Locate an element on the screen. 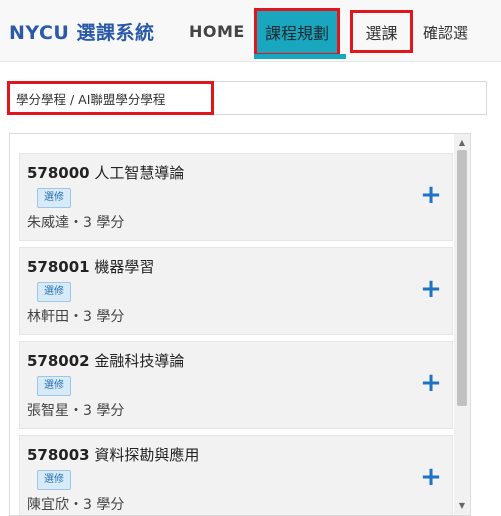 This screenshot has height=516, width=501. course-meta: 林軒田・3 學分 is located at coordinates (76, 317).